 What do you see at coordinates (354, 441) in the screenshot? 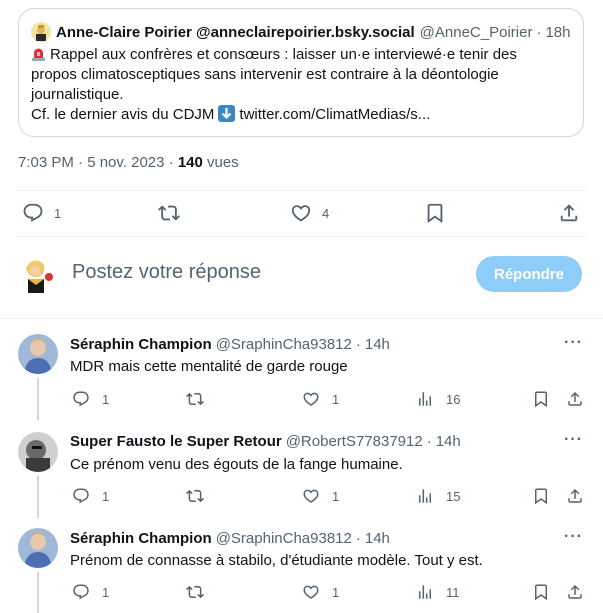
I see `reply-author-handle: @RobertS77837912` at bounding box center [354, 441].